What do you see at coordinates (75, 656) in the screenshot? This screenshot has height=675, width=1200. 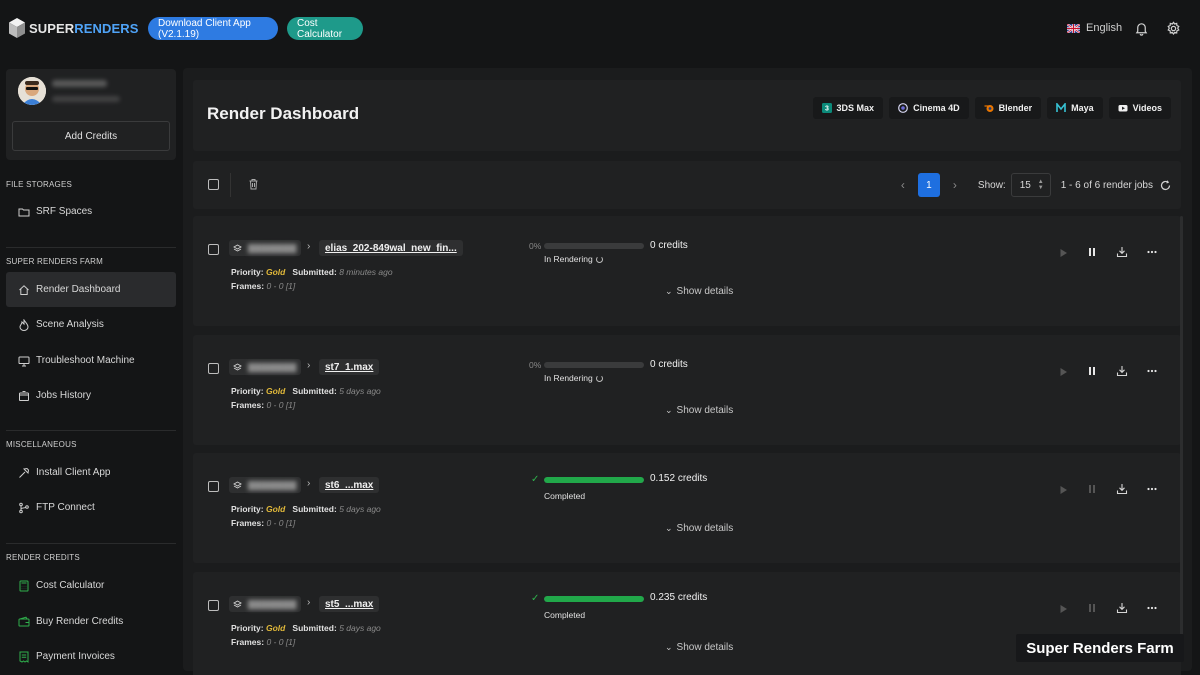 I see `sidebar-item-label: Payment Invoices` at bounding box center [75, 656].